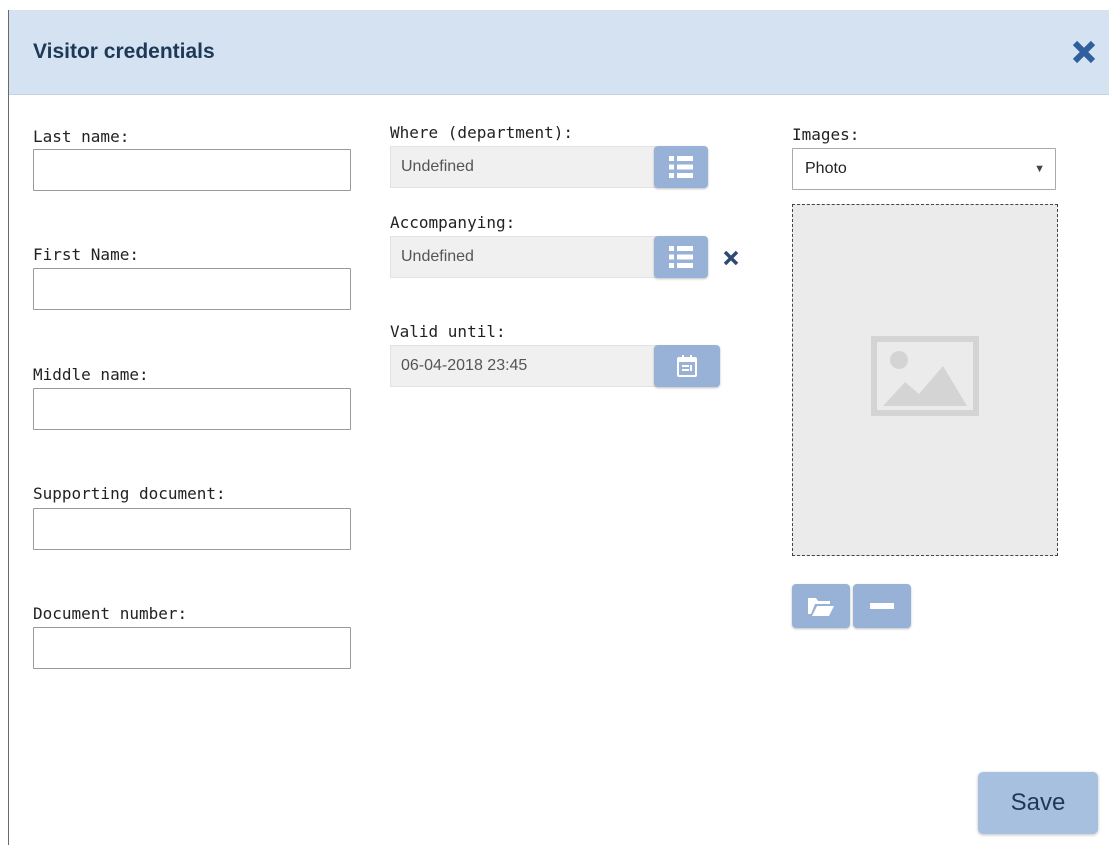  Describe the element at coordinates (192, 289) in the screenshot. I see `first-name-field` at that location.